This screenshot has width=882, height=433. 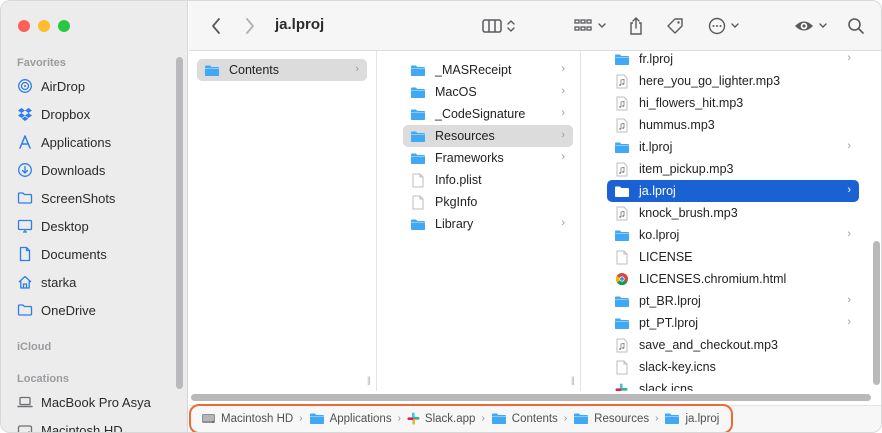 What do you see at coordinates (65, 226) in the screenshot?
I see `sidebar-item-label: Desktop` at bounding box center [65, 226].